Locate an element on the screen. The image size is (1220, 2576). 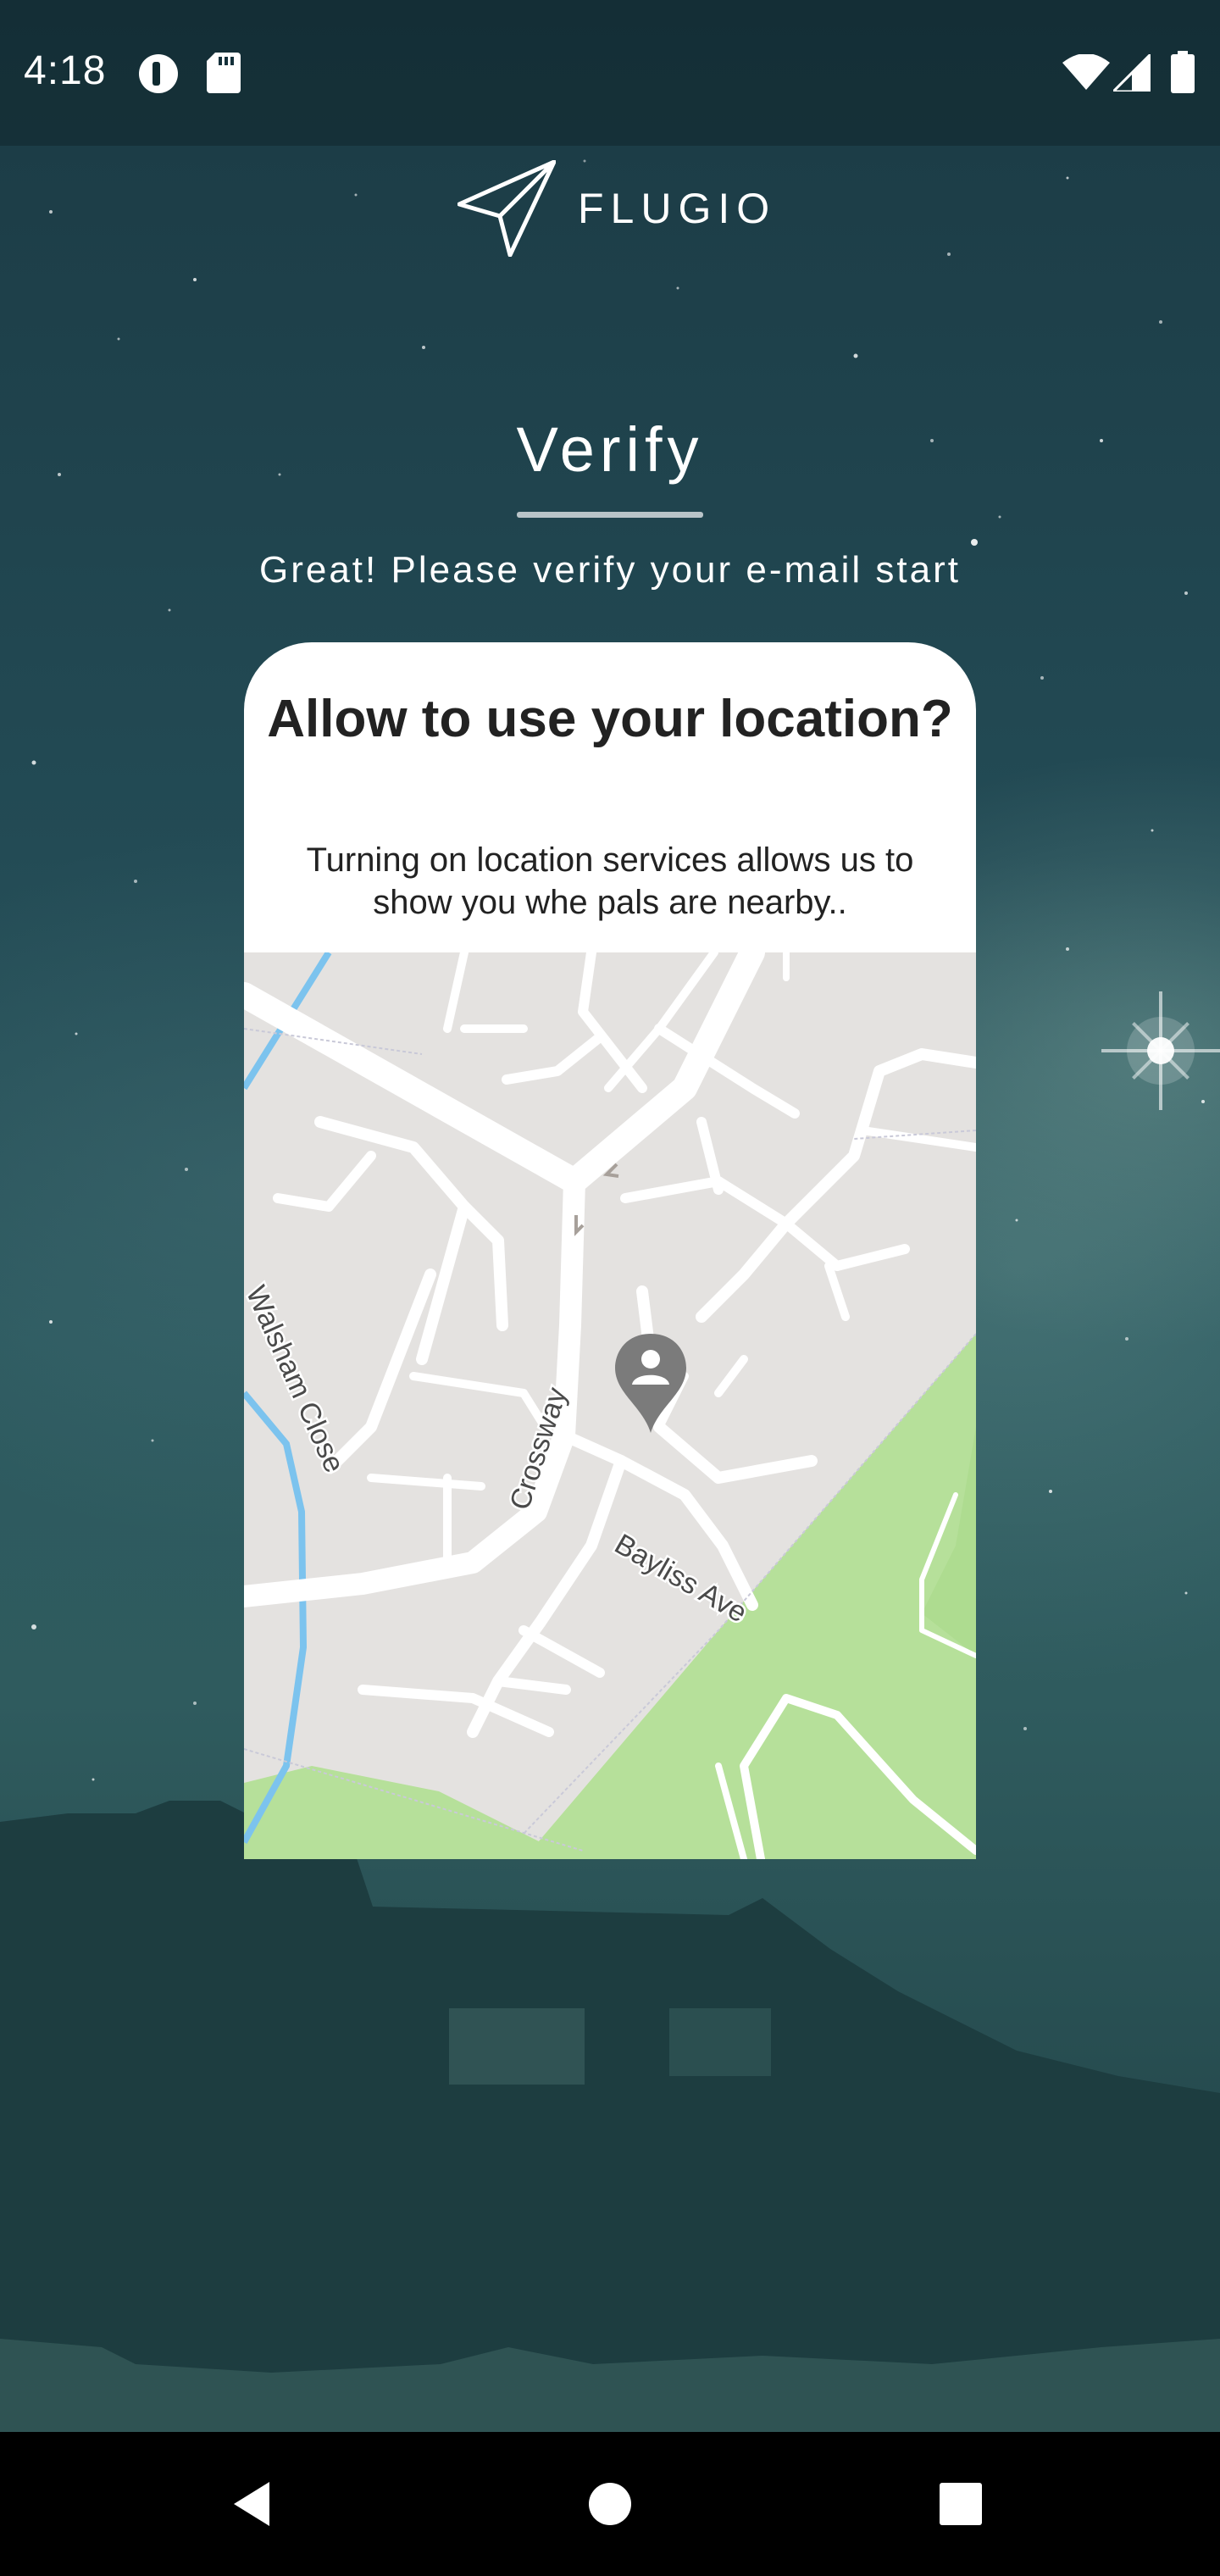
data-saver-icon is located at coordinates (158, 76).